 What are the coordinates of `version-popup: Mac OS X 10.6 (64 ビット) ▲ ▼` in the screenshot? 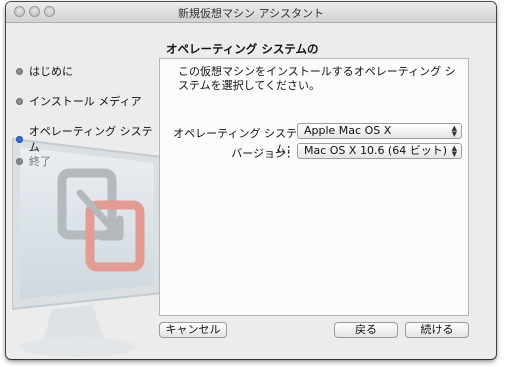 It's located at (379, 151).